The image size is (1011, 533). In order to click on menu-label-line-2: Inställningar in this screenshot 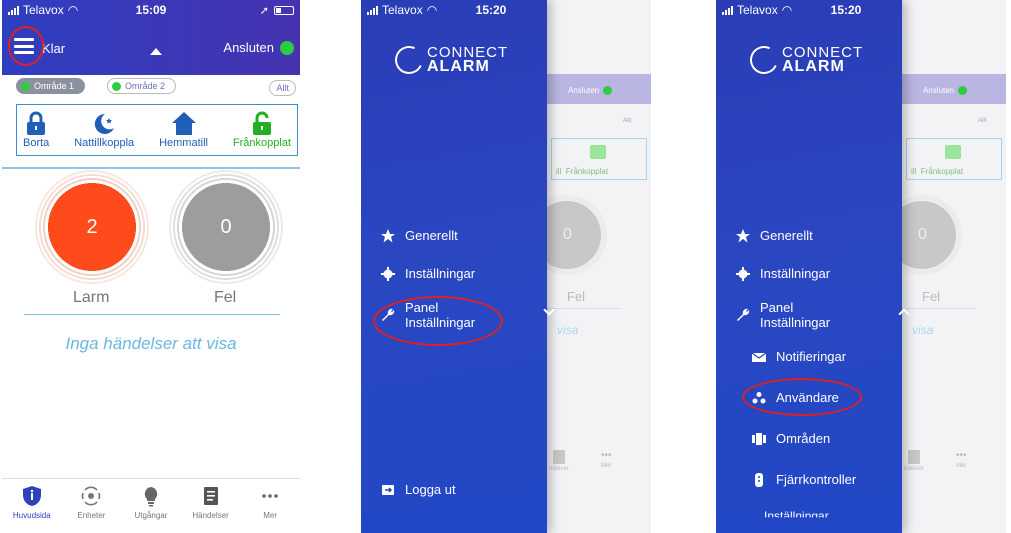, I will do `click(795, 322)`.